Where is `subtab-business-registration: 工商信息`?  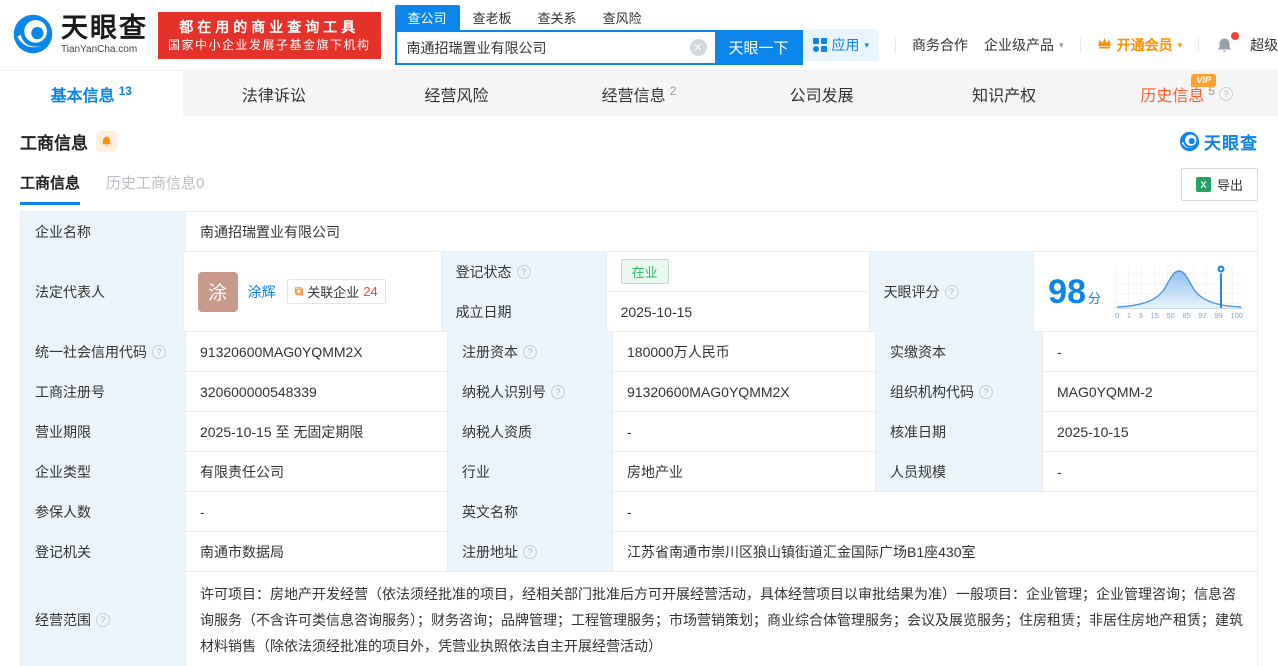 subtab-business-registration: 工商信息 is located at coordinates (50, 188).